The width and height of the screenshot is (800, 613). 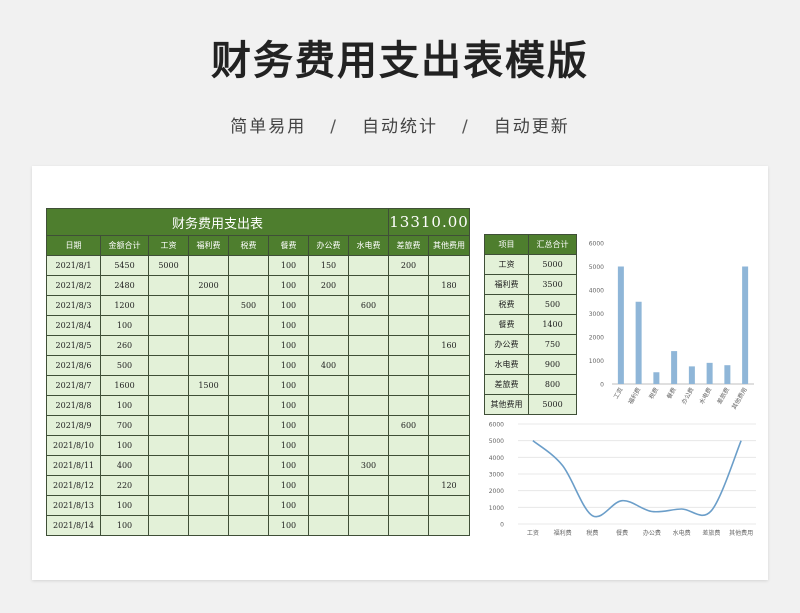 I want to click on table-cell: 400, so click(x=328, y=365).